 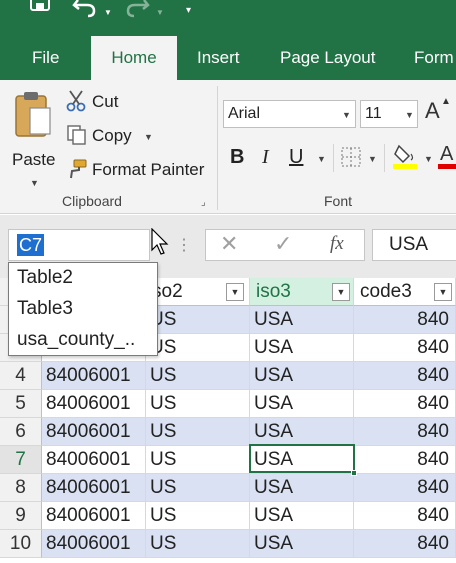 What do you see at coordinates (409, 115) in the screenshot?
I see `font-size-dropdown-icon: ▼` at bounding box center [409, 115].